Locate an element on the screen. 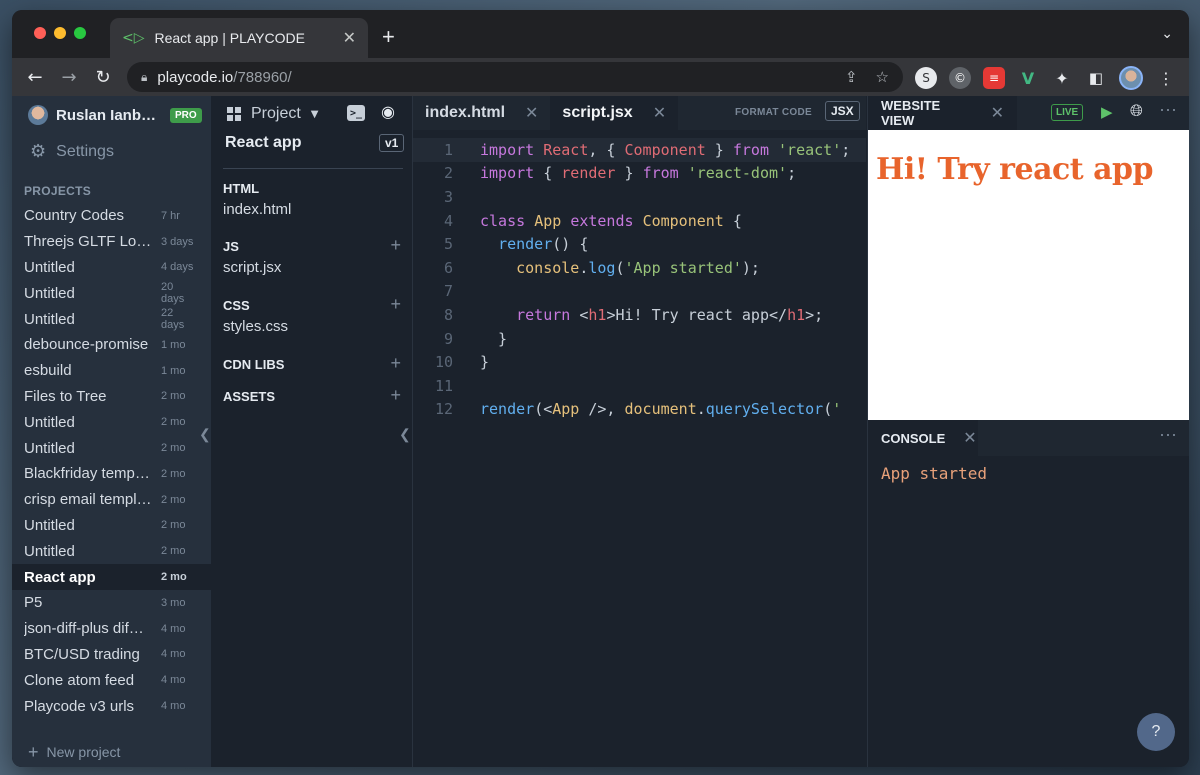 Image resolution: width=1200 pixels, height=775 pixels. project-date: 3 mo is located at coordinates (173, 602).